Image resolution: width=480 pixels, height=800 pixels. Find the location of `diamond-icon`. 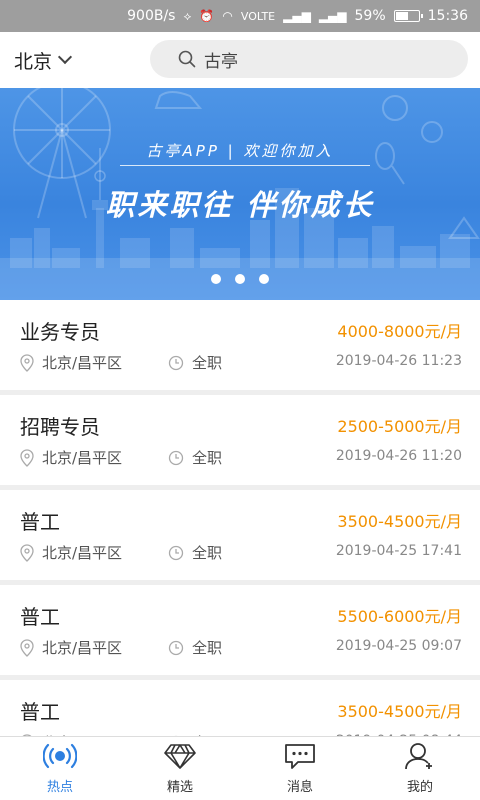

diamond-icon is located at coordinates (180, 759).